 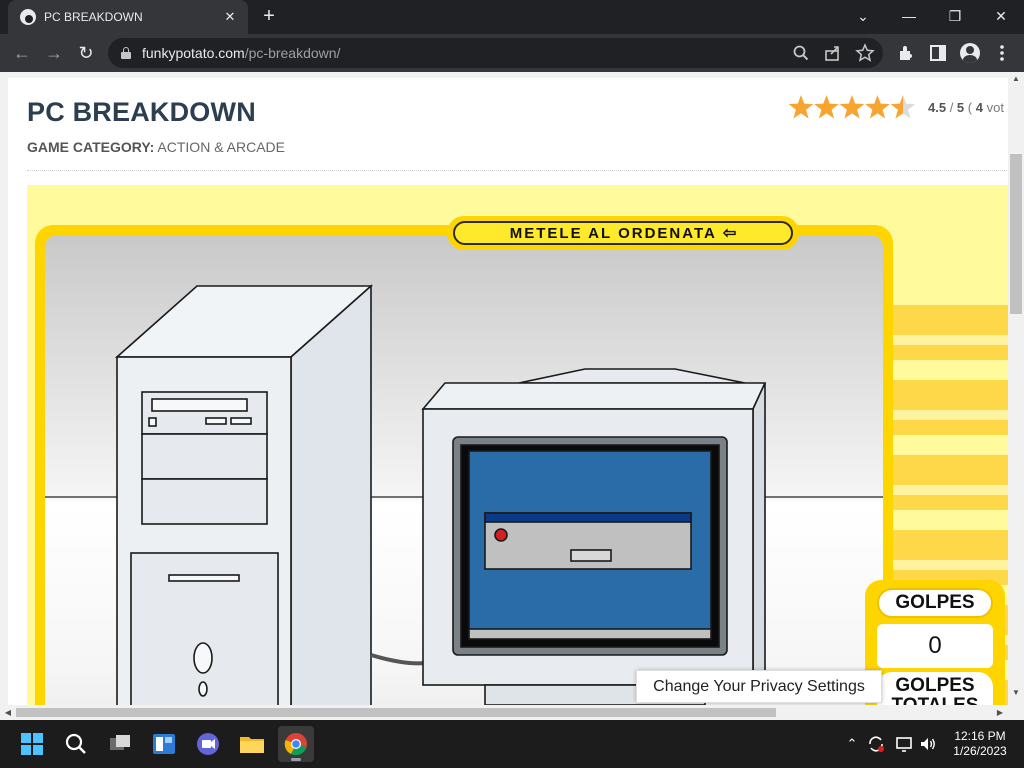 I want to click on zoom-icon, so click(x=801, y=53).